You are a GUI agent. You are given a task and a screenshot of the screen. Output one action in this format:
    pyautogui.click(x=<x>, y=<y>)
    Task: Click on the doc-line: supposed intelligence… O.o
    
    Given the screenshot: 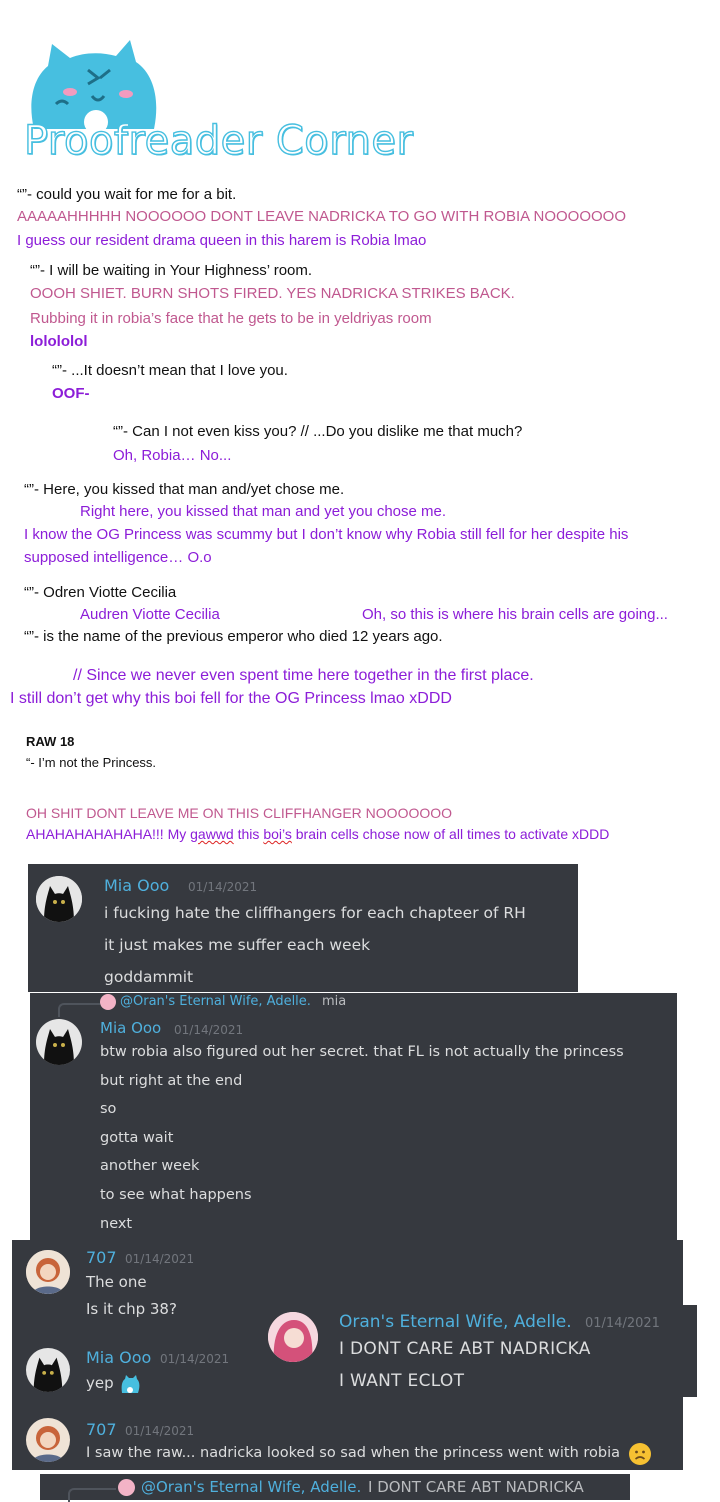 What is the action you would take?
    pyautogui.click(x=118, y=557)
    